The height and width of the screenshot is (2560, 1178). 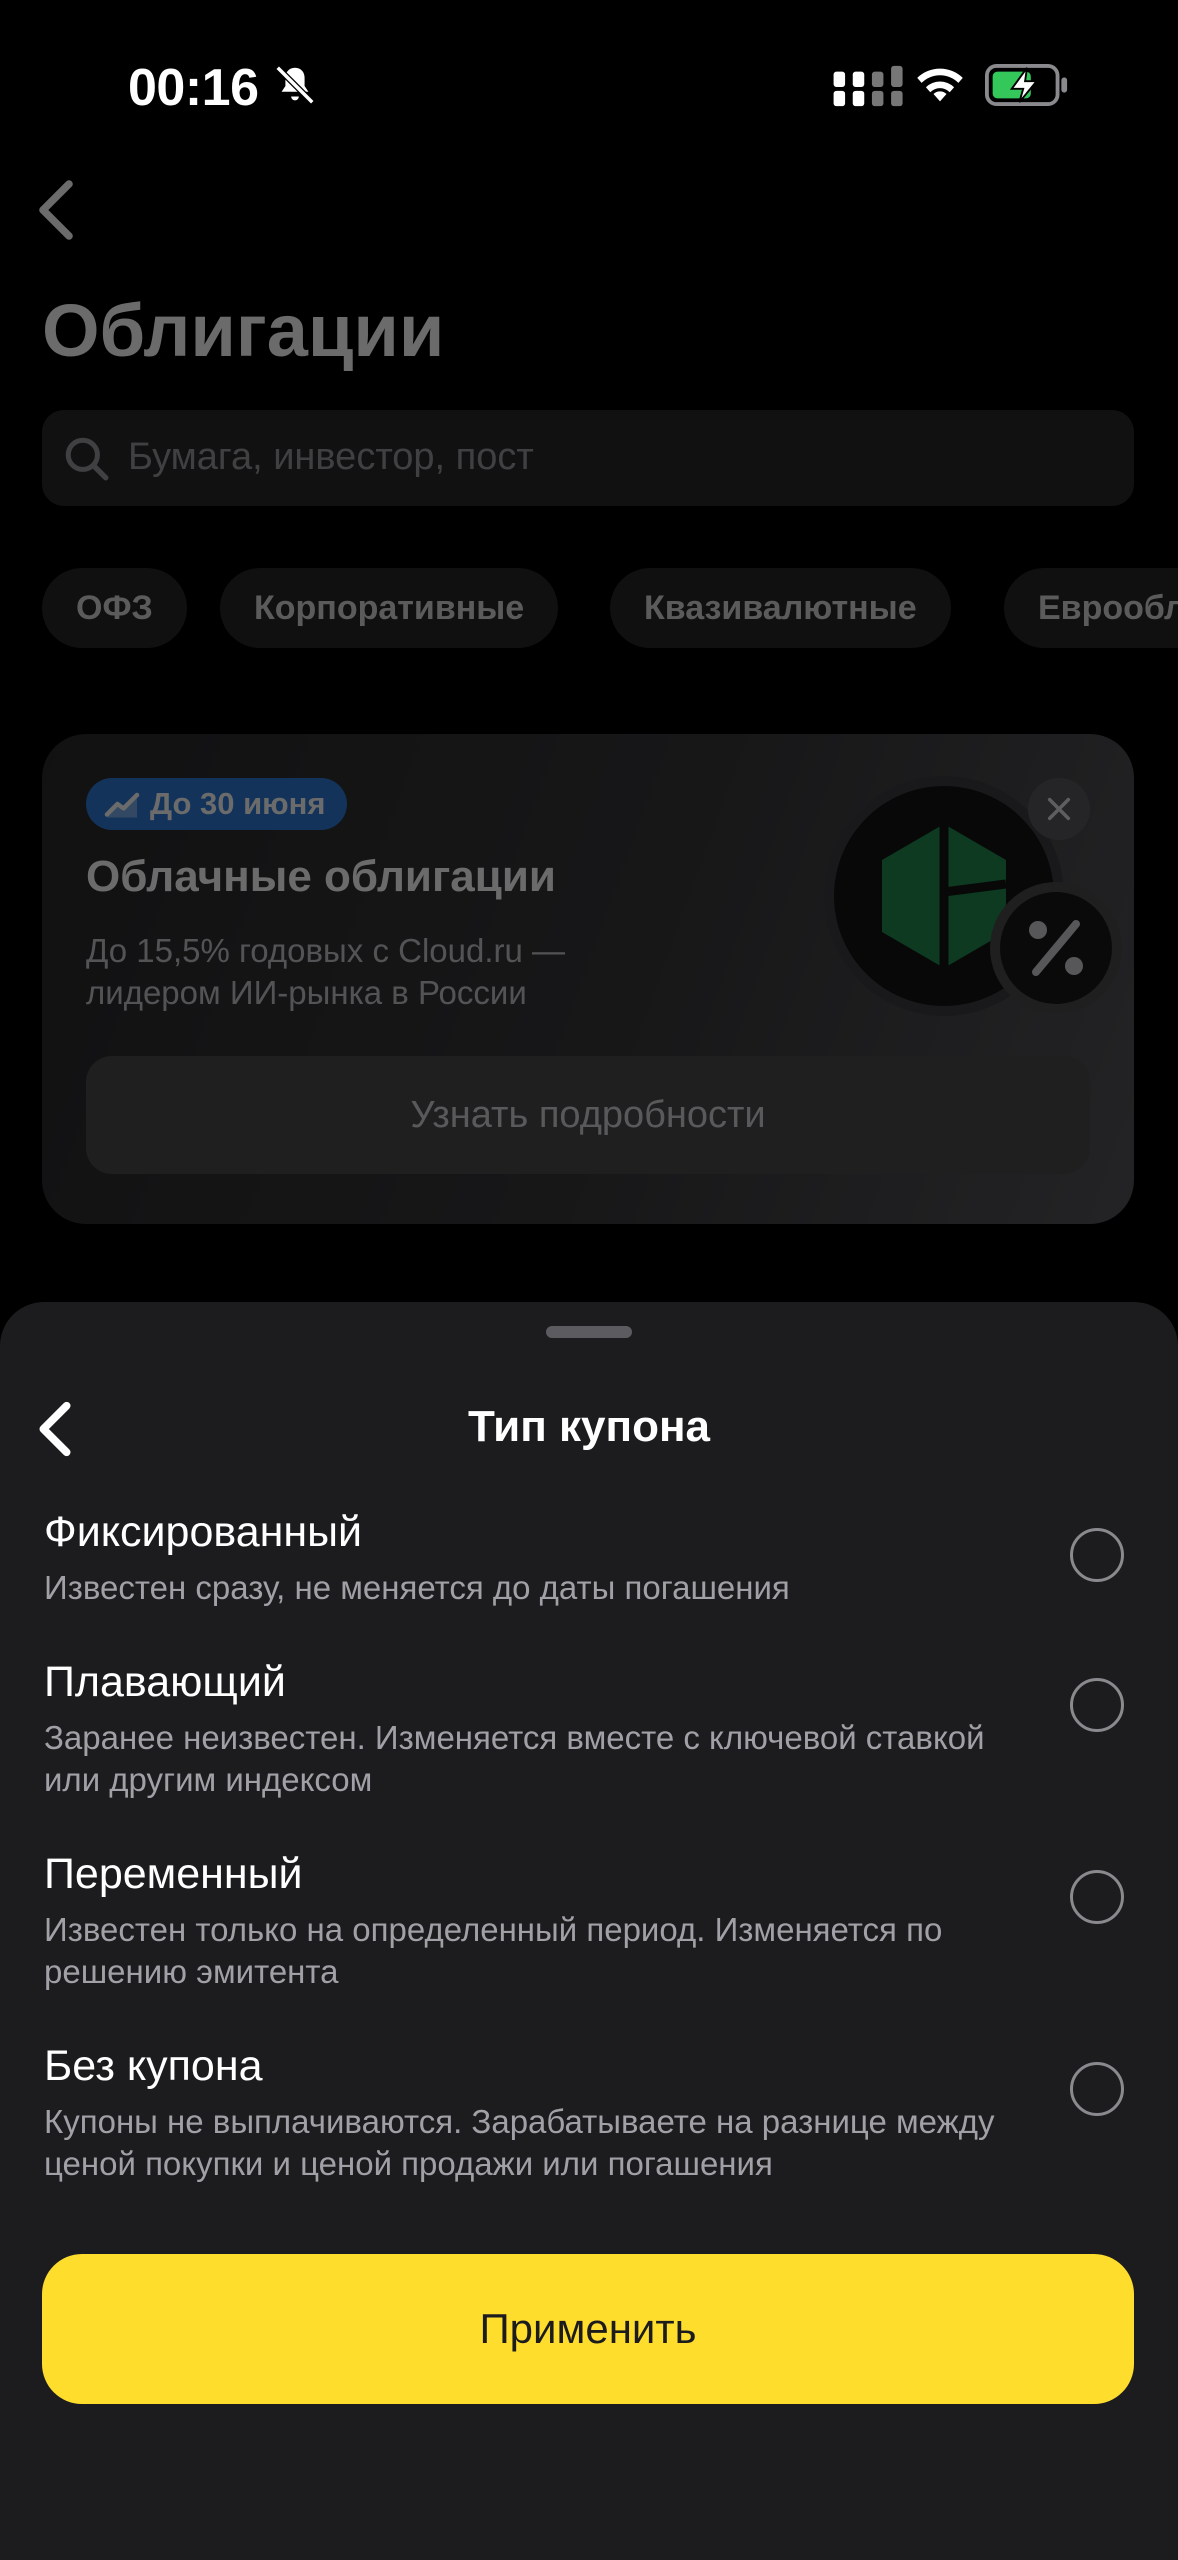 I want to click on option-title: Фиксированный, so click(x=203, y=1532).